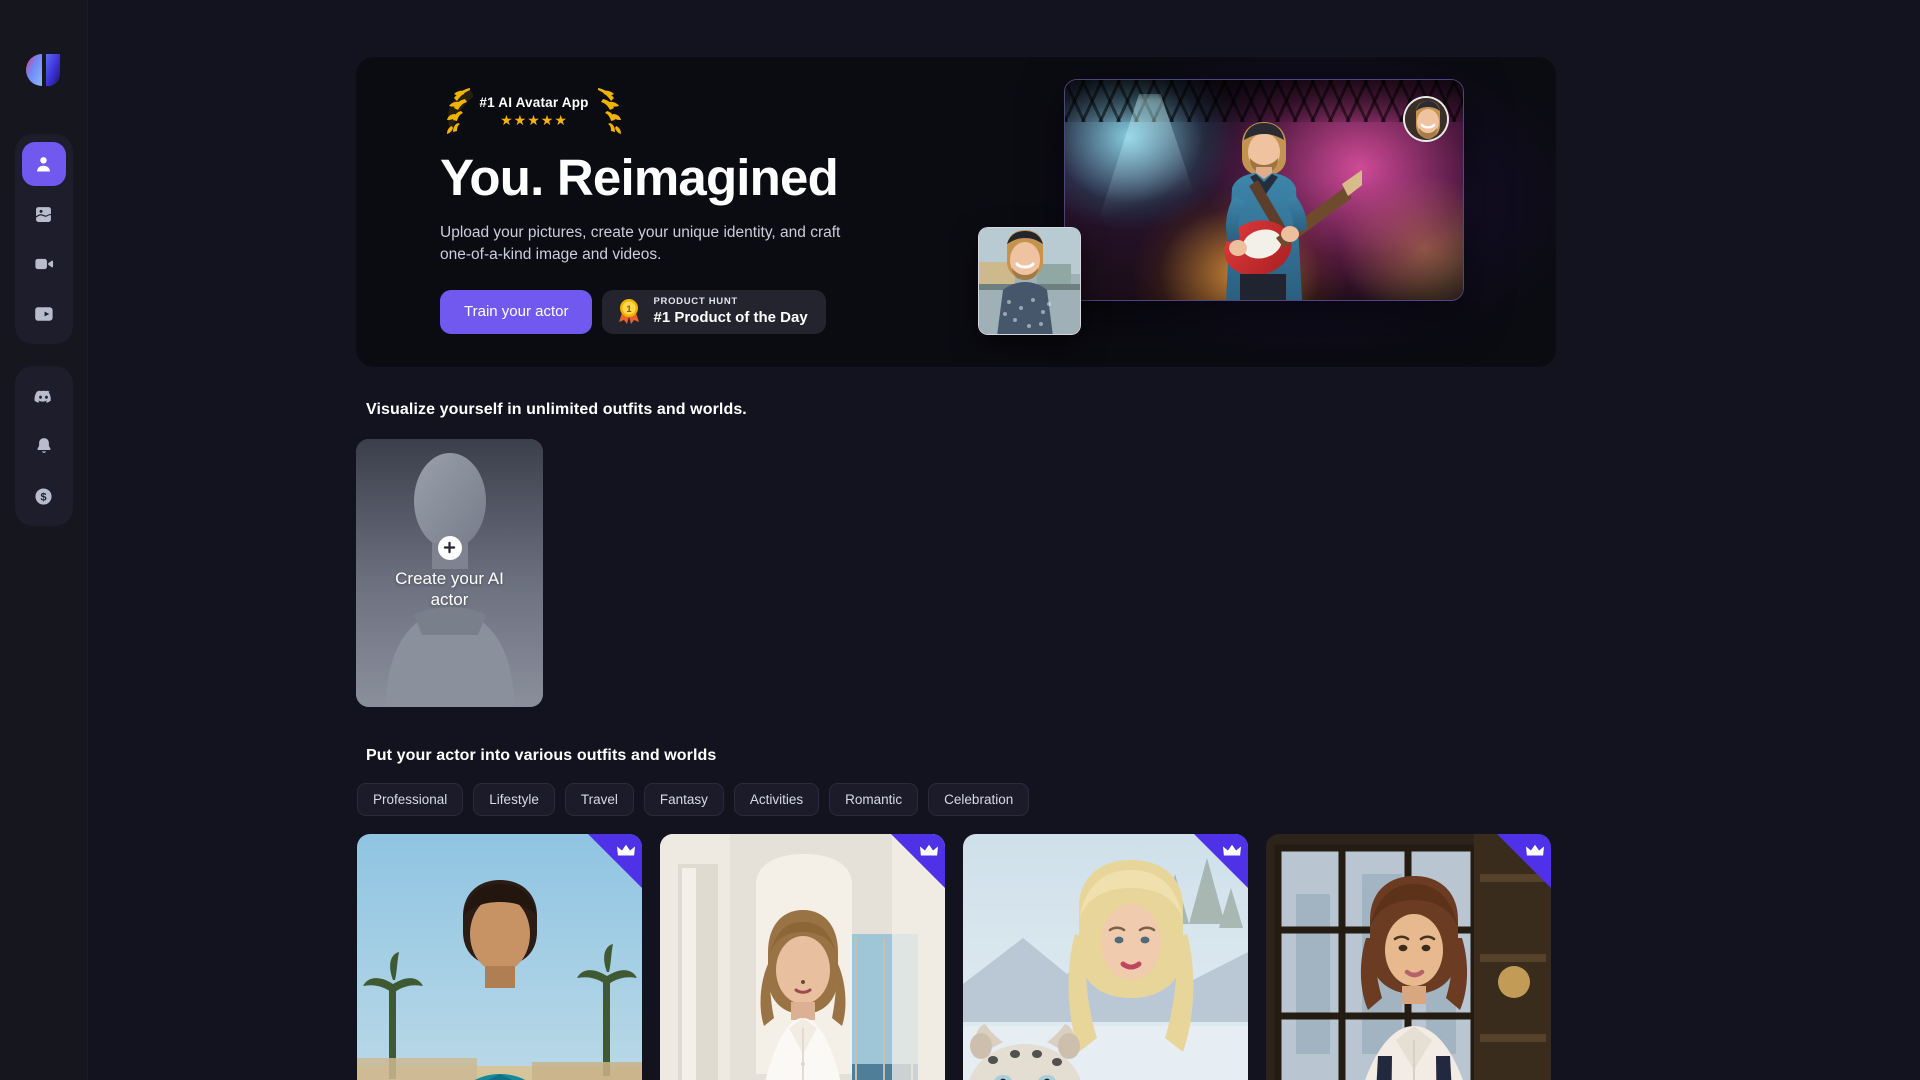 The width and height of the screenshot is (1920, 1080). I want to click on sidebar-item-credits: $, so click(44, 496).